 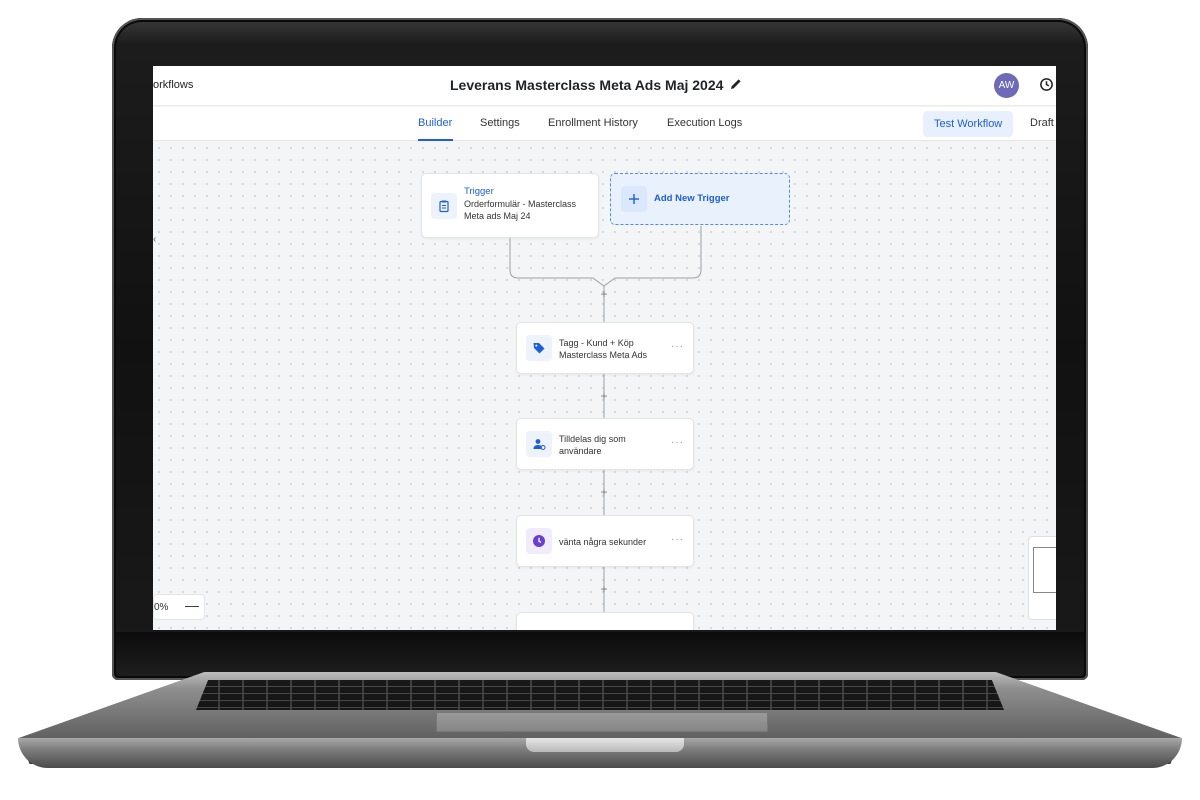 What do you see at coordinates (592, 439) in the screenshot?
I see `step-text-line1: Tilldelas dig som` at bounding box center [592, 439].